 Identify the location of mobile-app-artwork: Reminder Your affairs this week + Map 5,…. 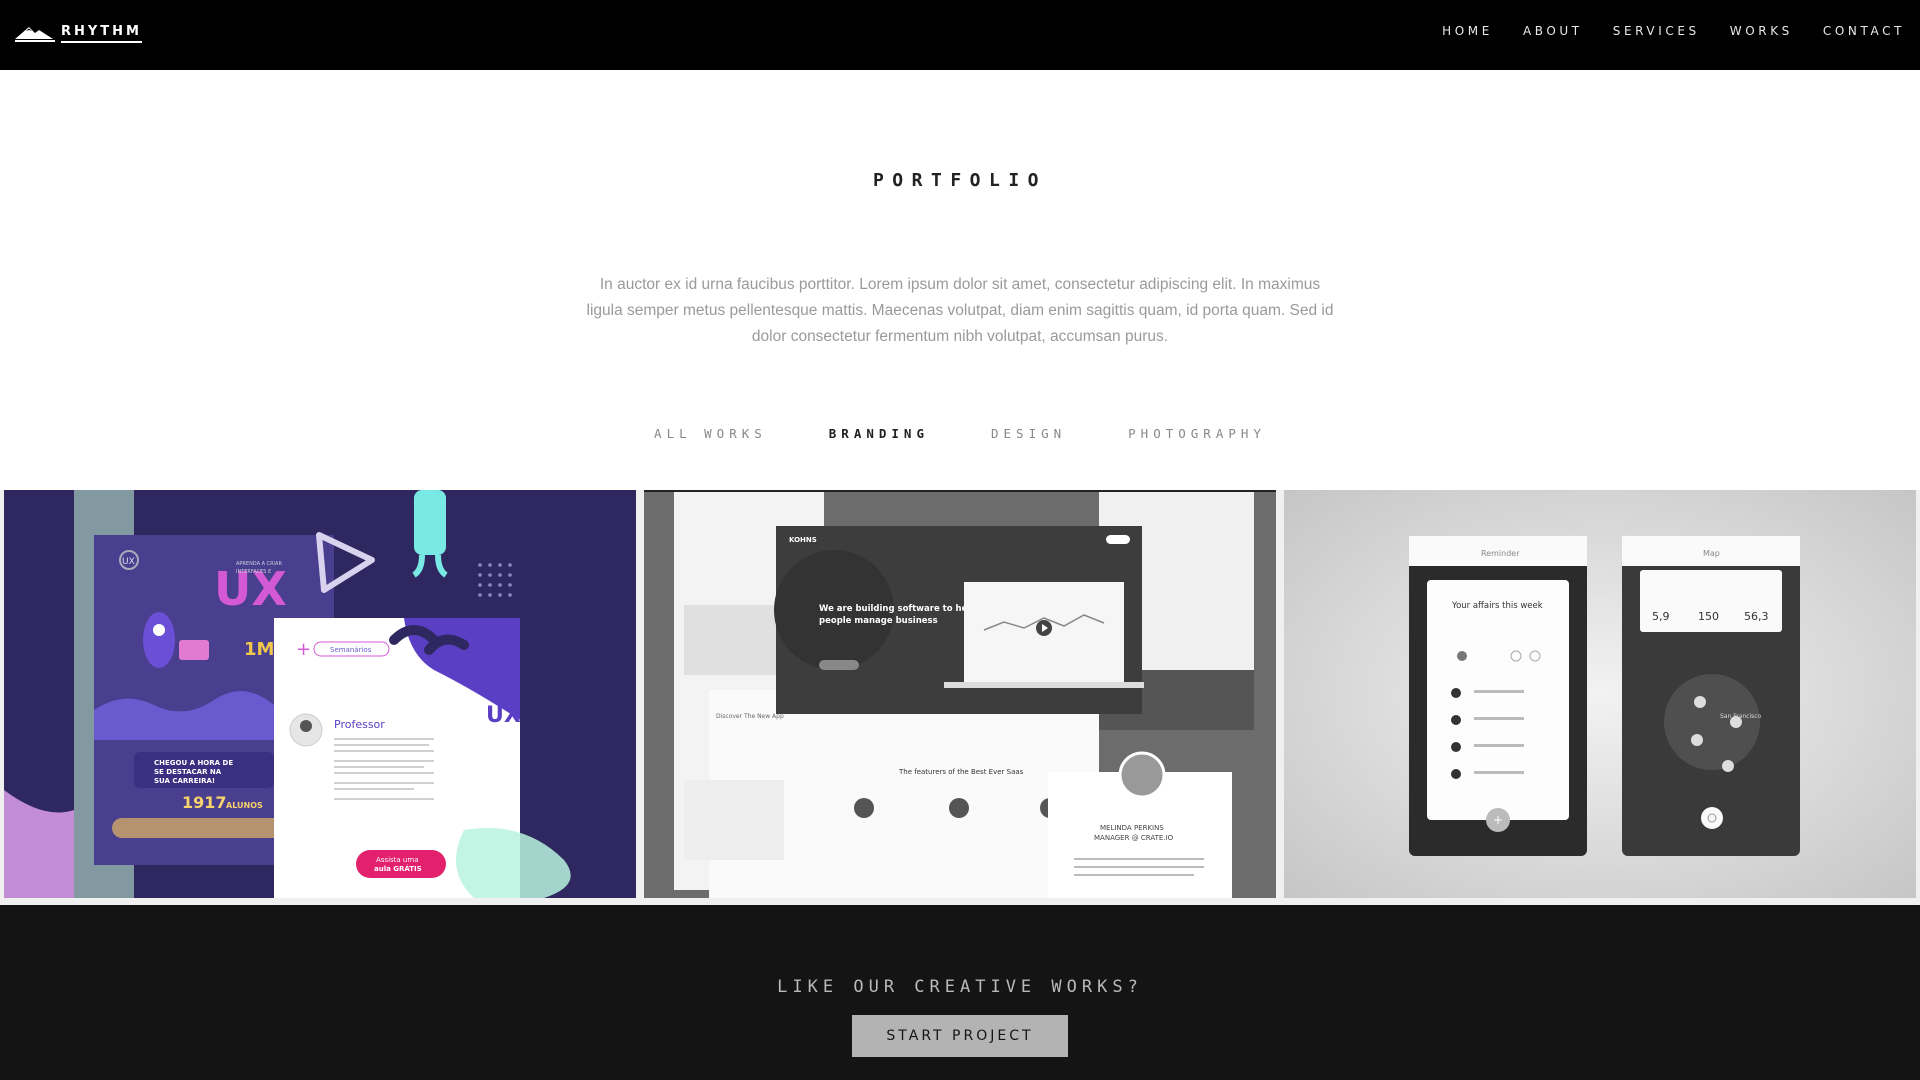
(1600, 694).